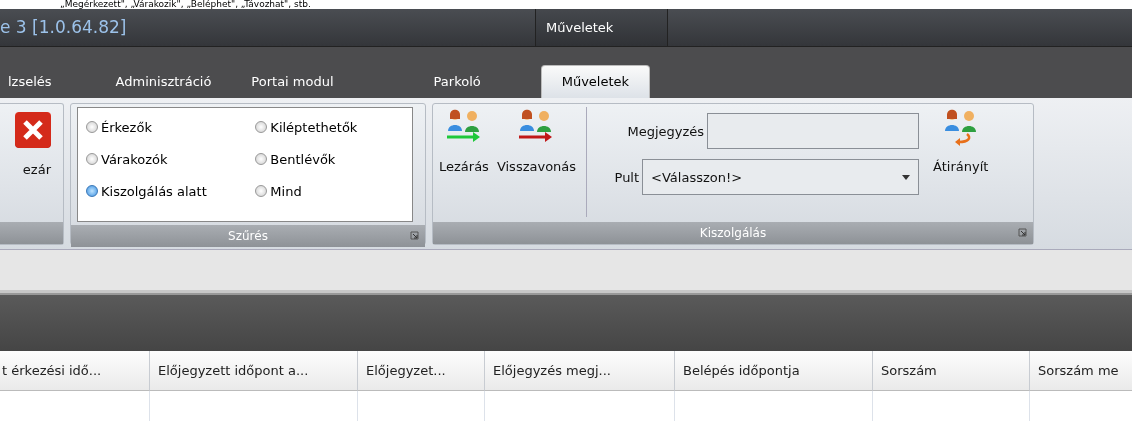 Image resolution: width=1132 pixels, height=423 pixels. I want to click on note-field, so click(813, 131).